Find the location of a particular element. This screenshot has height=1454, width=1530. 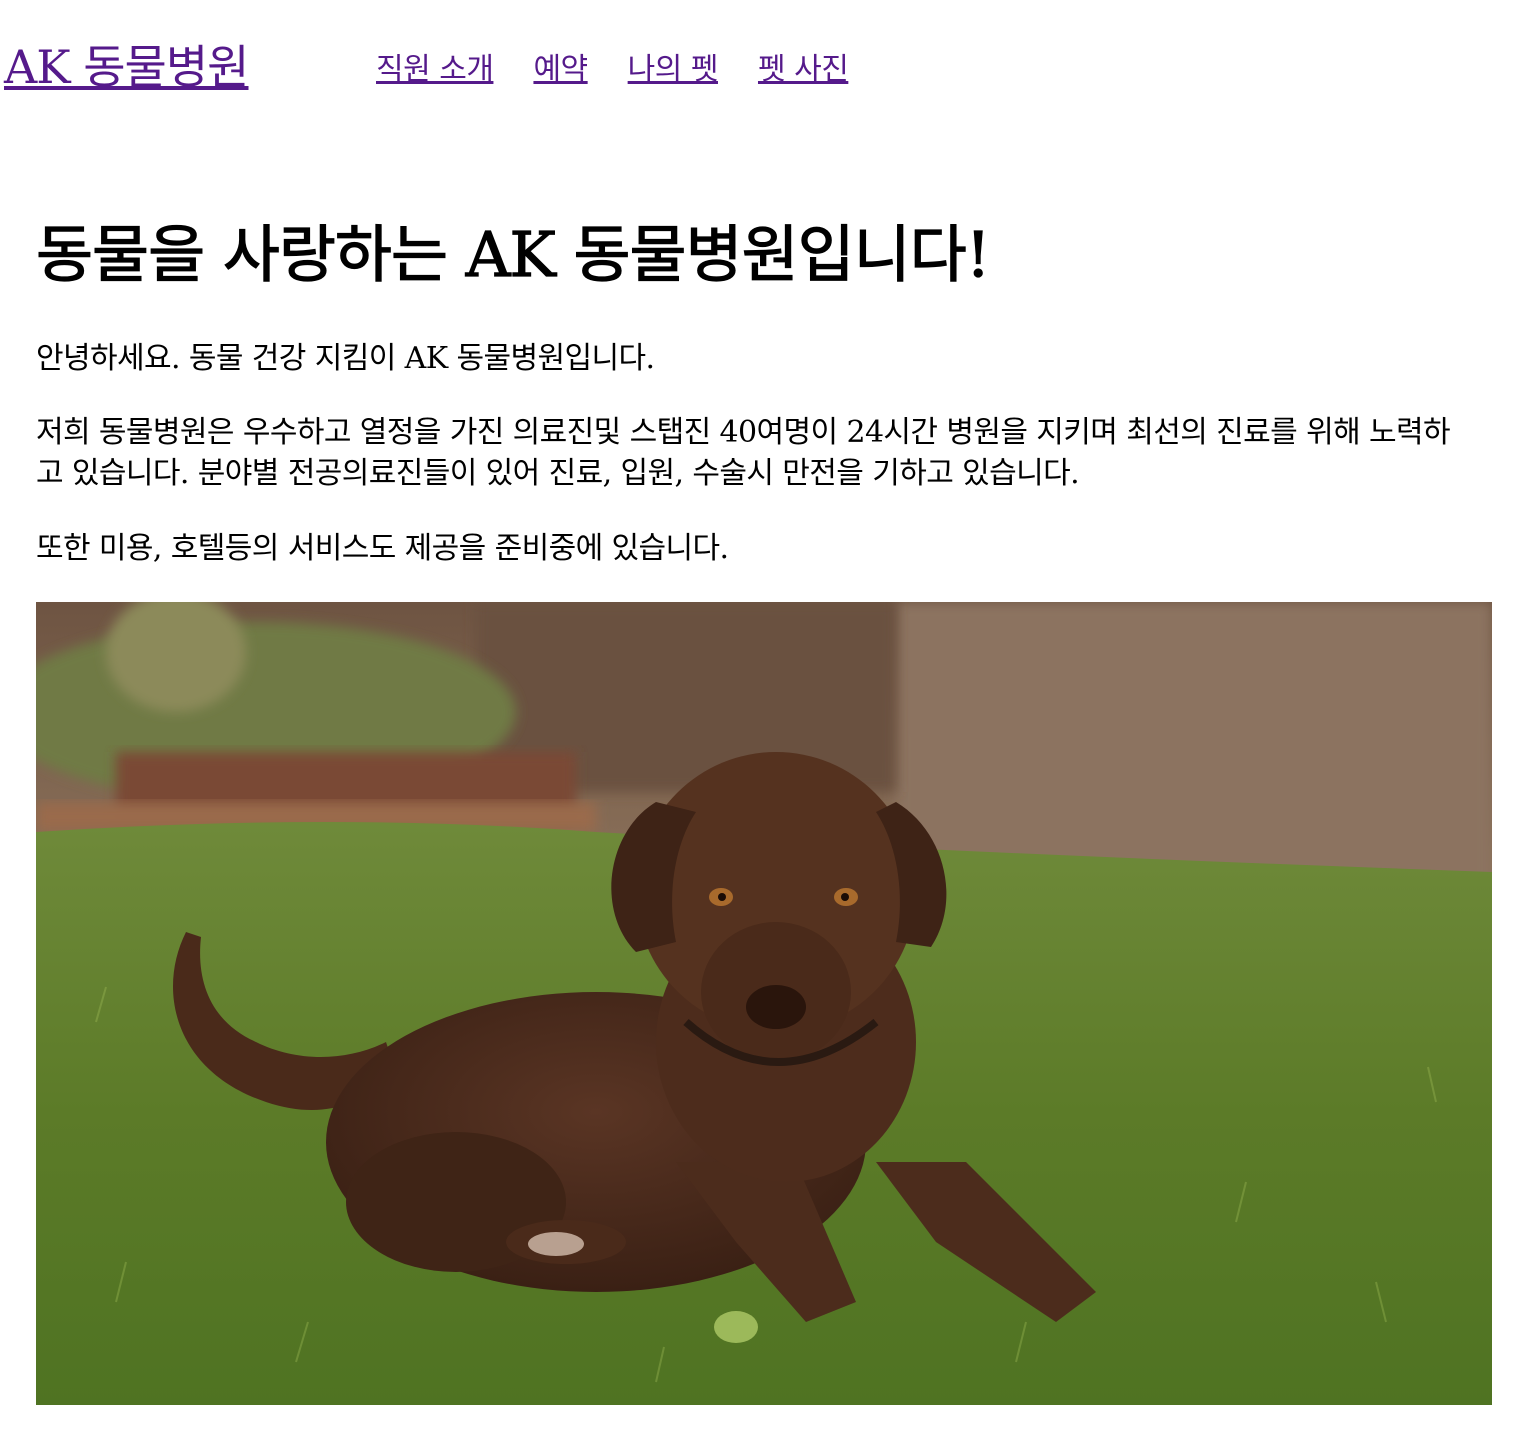

main-nav: 직원 소개 예약 나의 펫 펫 사진 is located at coordinates (612, 70).